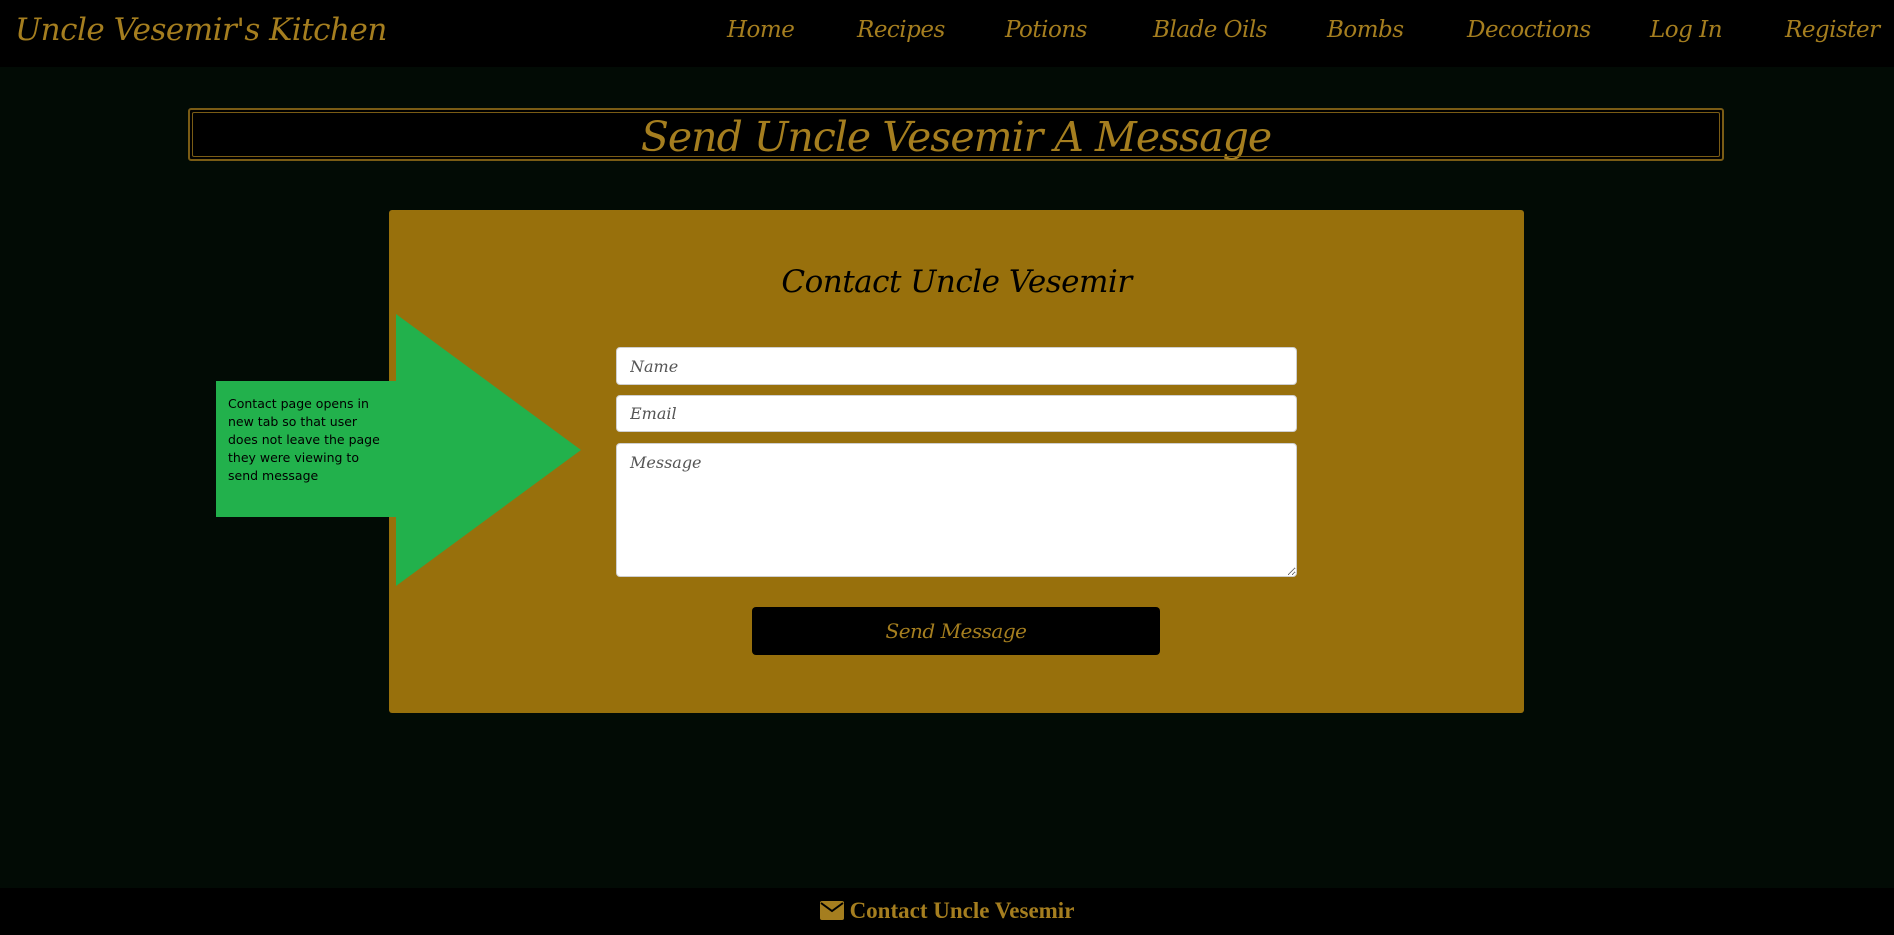  Describe the element at coordinates (901, 30) in the screenshot. I see `nav-link-recipes: Recipes` at that location.